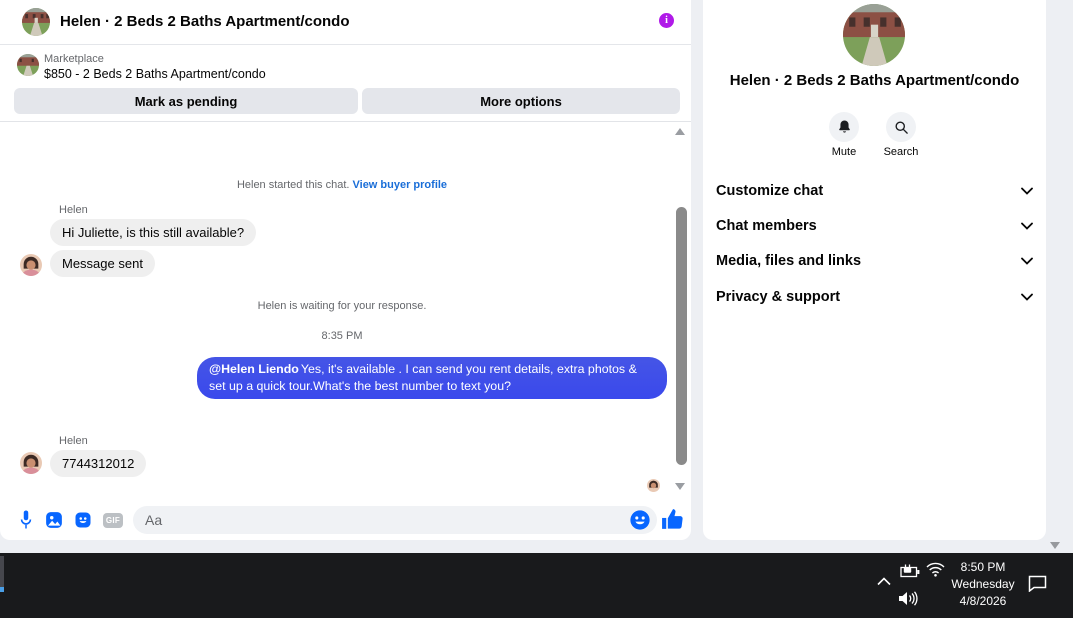 This screenshot has height=618, width=1073. What do you see at coordinates (983, 567) in the screenshot?
I see `clock-time: 8:50 PM` at bounding box center [983, 567].